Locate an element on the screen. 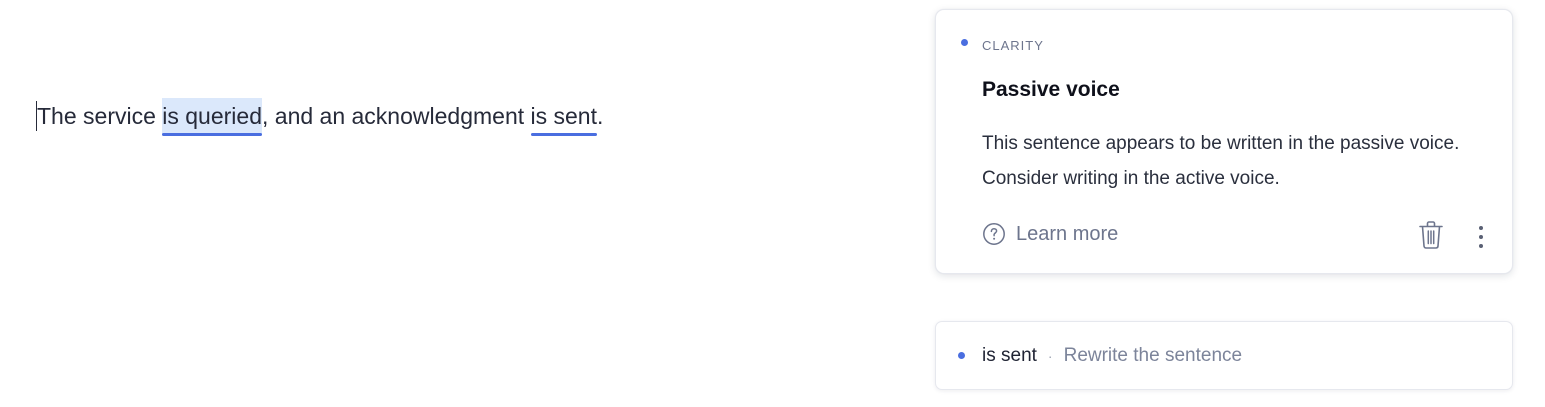 This screenshot has height=407, width=1545. trash-icon is located at coordinates (1431, 235).